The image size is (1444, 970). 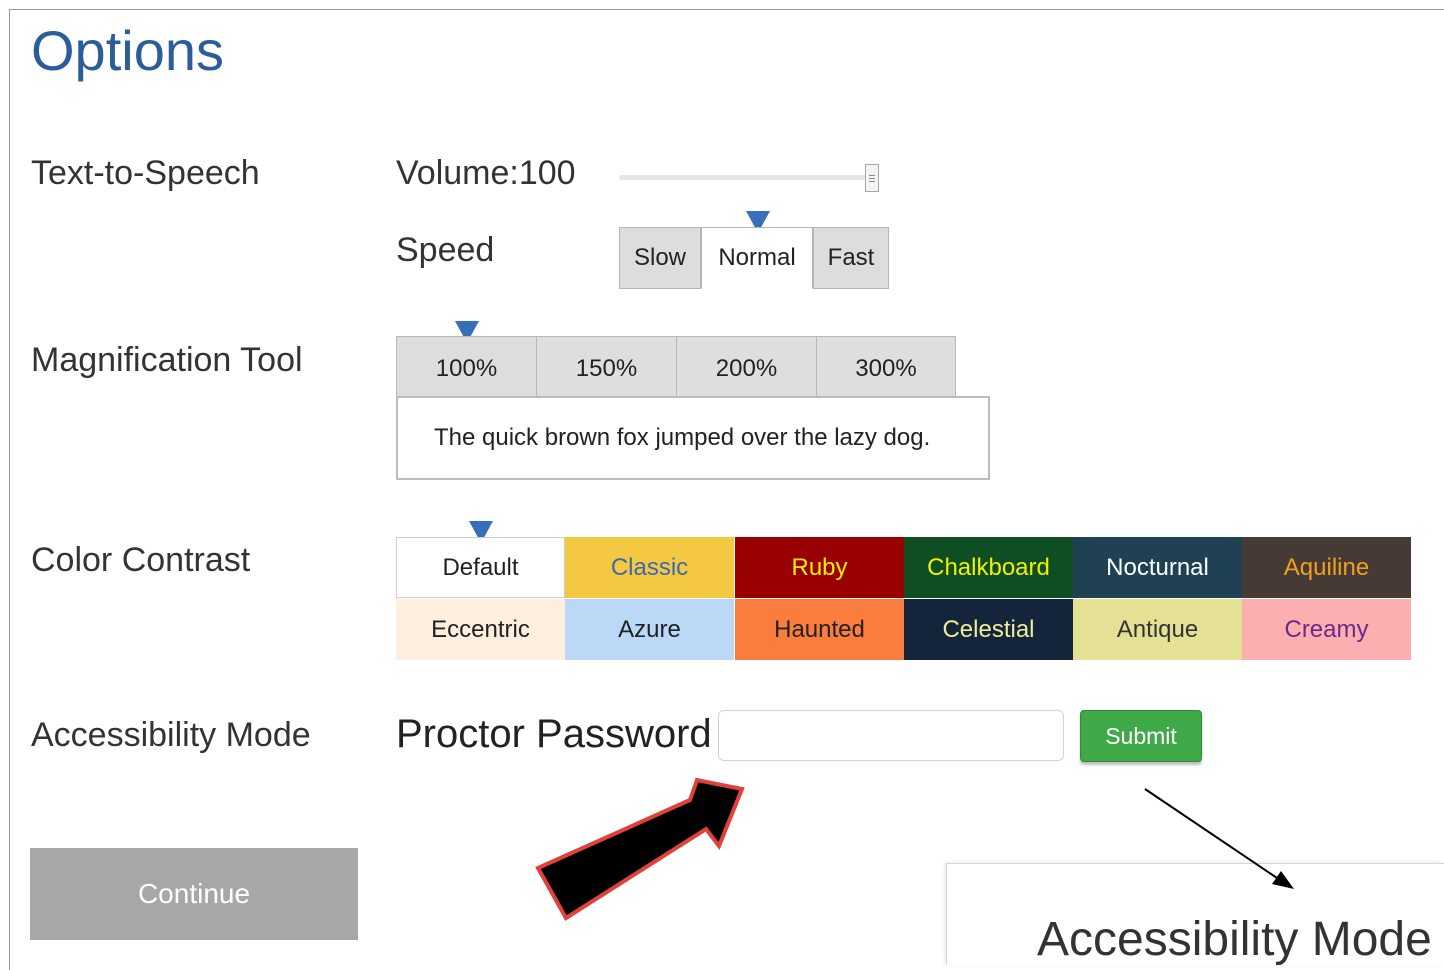 I want to click on annotation-overlay, so click(x=914, y=849).